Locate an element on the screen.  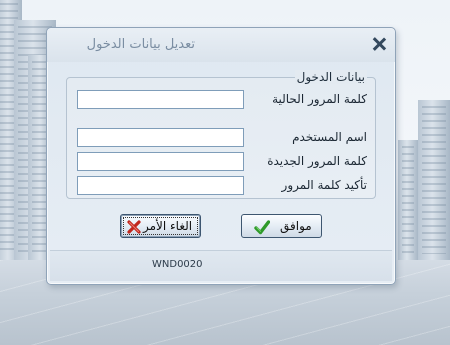
username-label: اسم المستخدم is located at coordinates (329, 137).